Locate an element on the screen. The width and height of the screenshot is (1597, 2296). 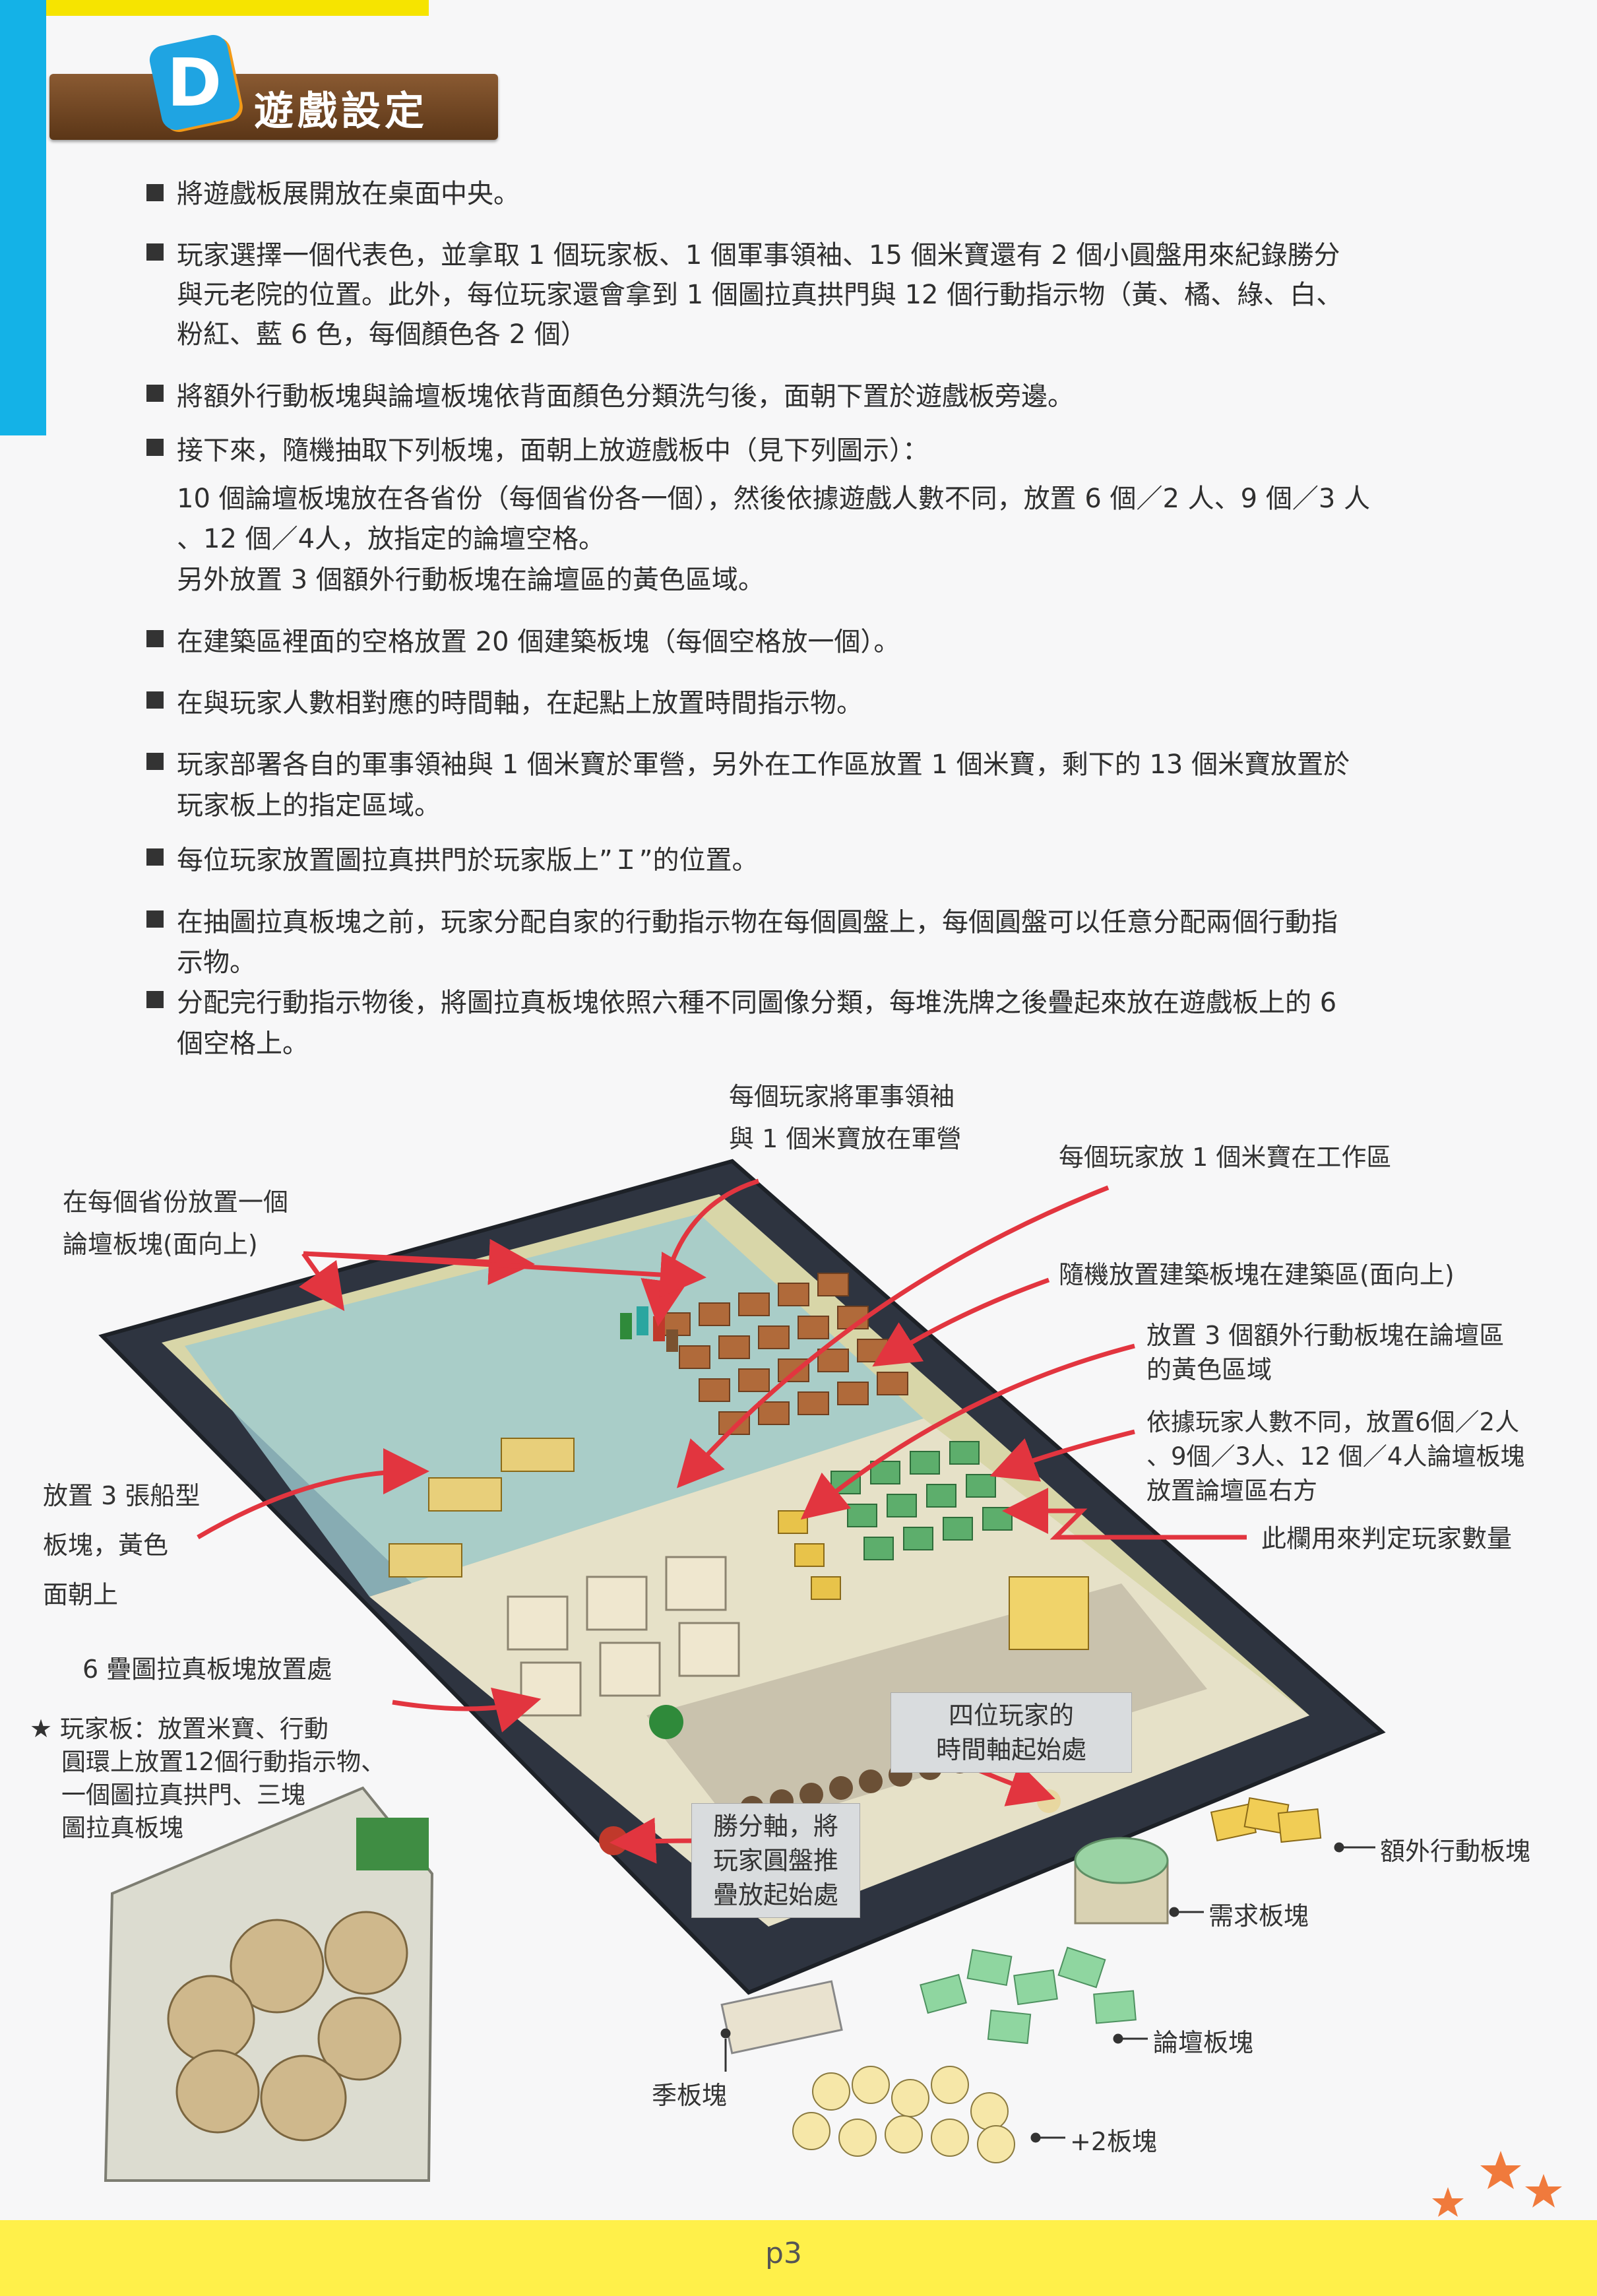
setup-item-3: 將額外行動板塊與論壇板塊依背面顏色分類洗勻後，面朝下置於遊戲板旁邊。 is located at coordinates (625, 396).